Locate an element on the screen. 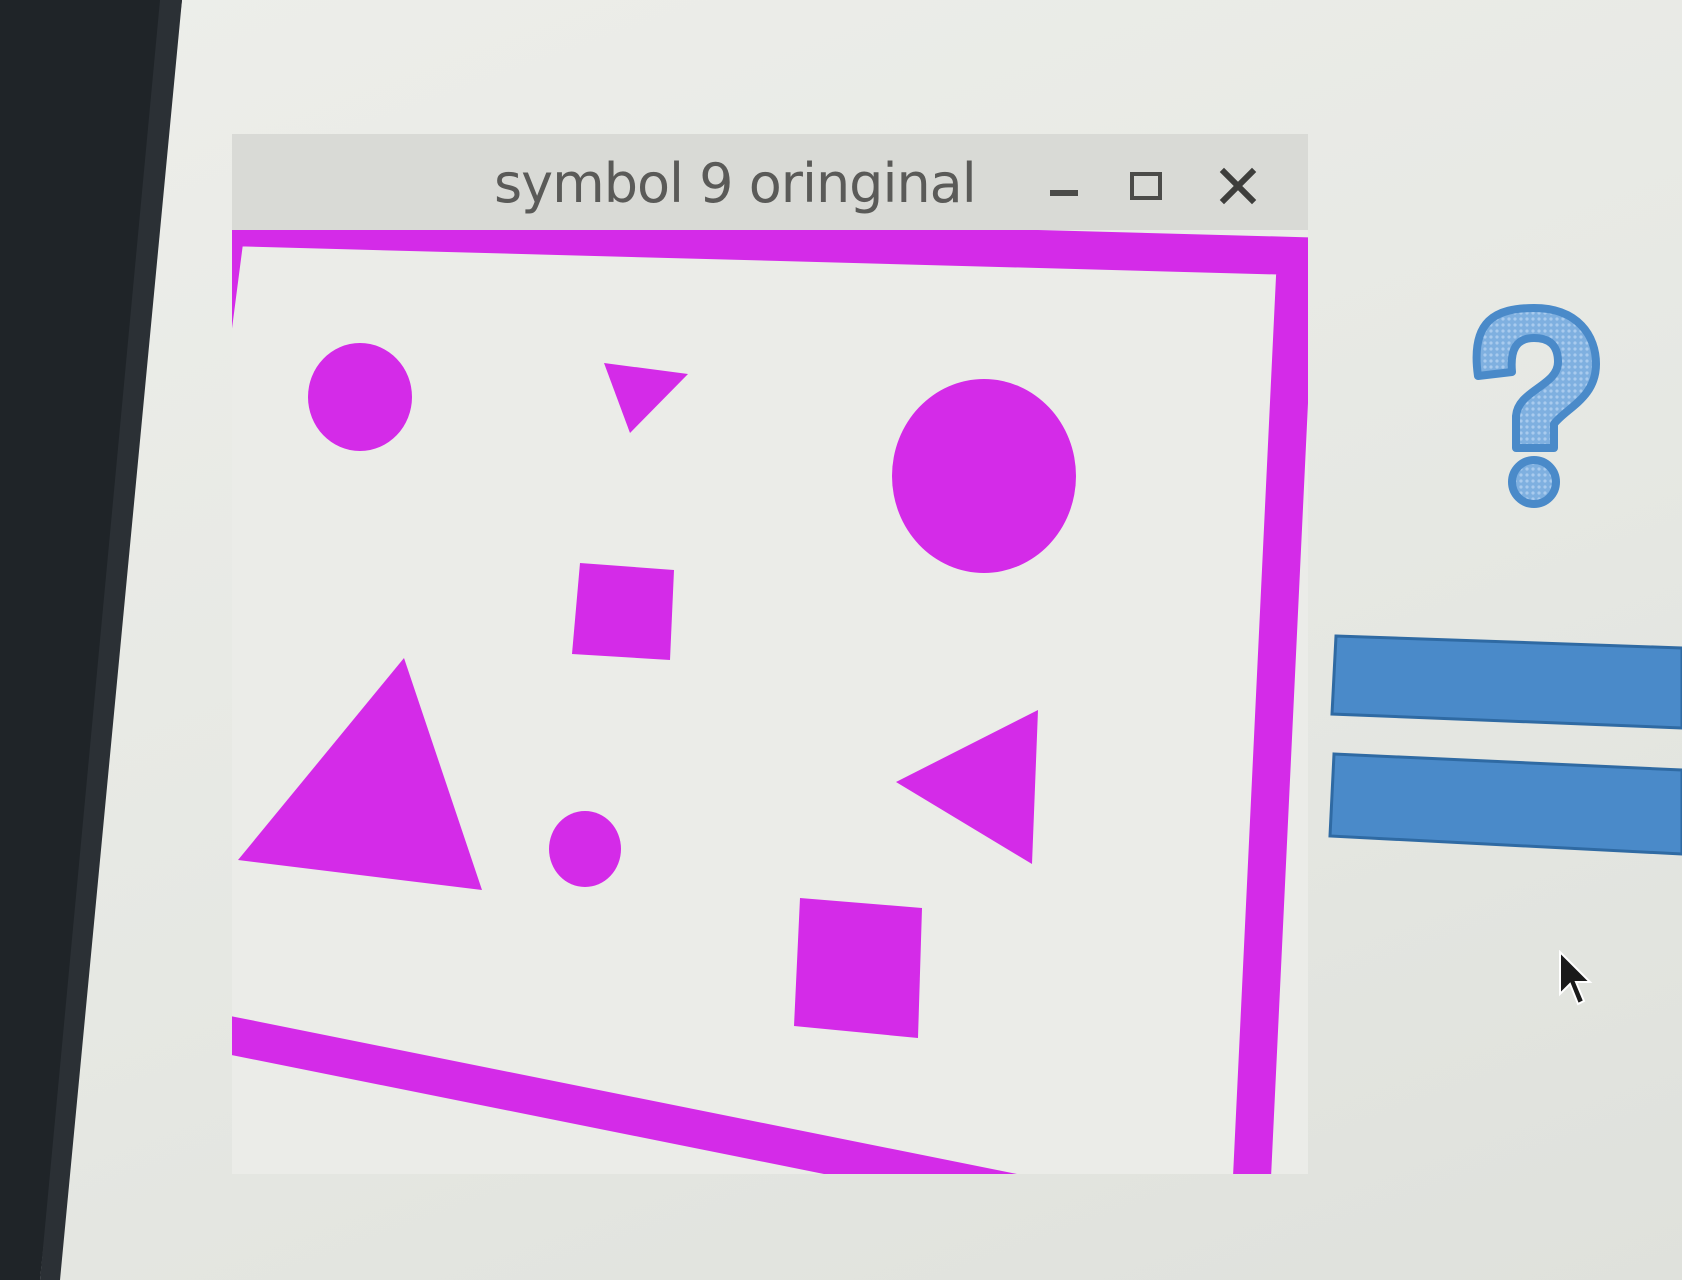 Image resolution: width=1682 pixels, height=1280 pixels. maximize-button is located at coordinates (1146, 186).